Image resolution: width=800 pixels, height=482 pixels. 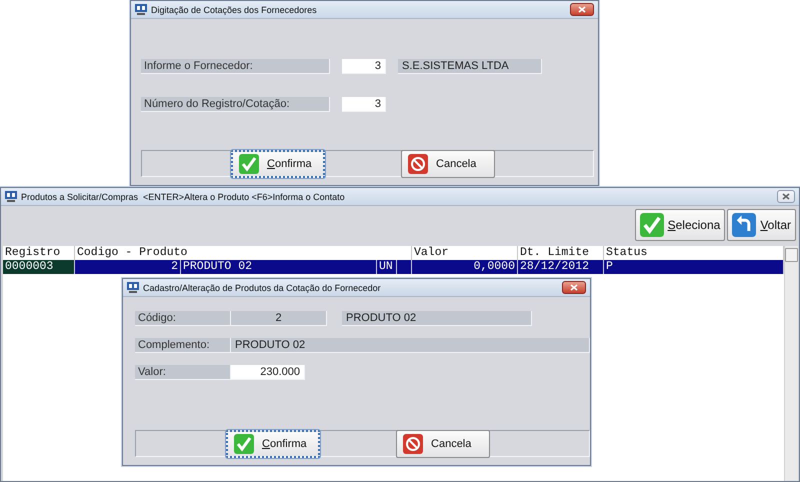 I want to click on field-label: Complemento:, so click(x=183, y=345).